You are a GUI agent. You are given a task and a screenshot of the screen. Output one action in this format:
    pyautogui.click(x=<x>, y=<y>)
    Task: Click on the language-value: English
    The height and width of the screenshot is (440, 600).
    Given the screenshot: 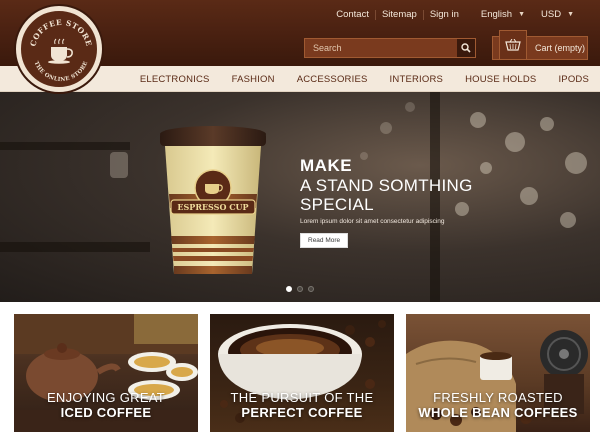 What is the action you would take?
    pyautogui.click(x=496, y=14)
    